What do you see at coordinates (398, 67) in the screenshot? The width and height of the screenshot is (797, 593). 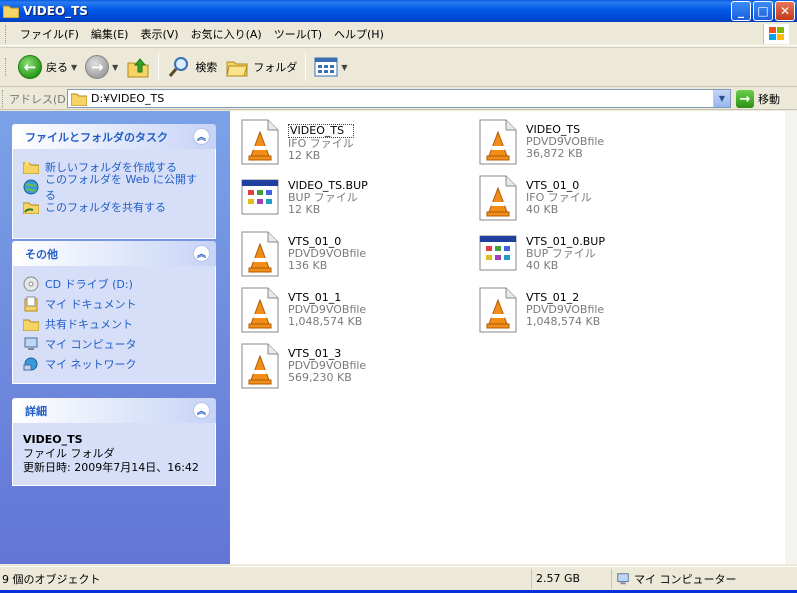 I see `standard-toolbar: ← 戻る ▼ → ▼ 検索 フォルダ ▼` at bounding box center [398, 67].